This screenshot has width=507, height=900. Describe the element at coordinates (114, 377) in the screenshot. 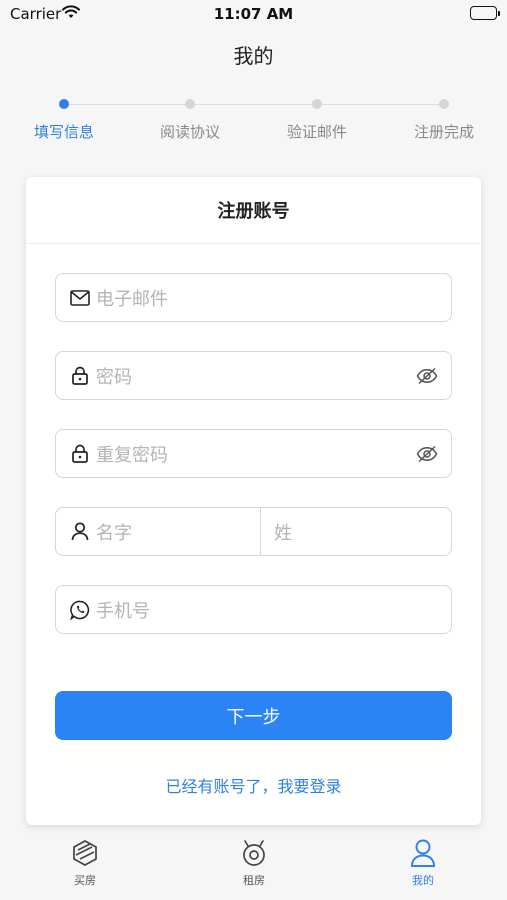

I see `password-placeholder: 密码` at that location.